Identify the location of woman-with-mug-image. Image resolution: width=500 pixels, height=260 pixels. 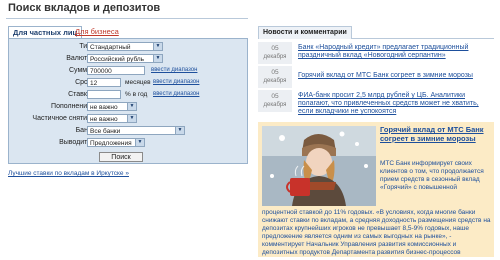
(319, 166).